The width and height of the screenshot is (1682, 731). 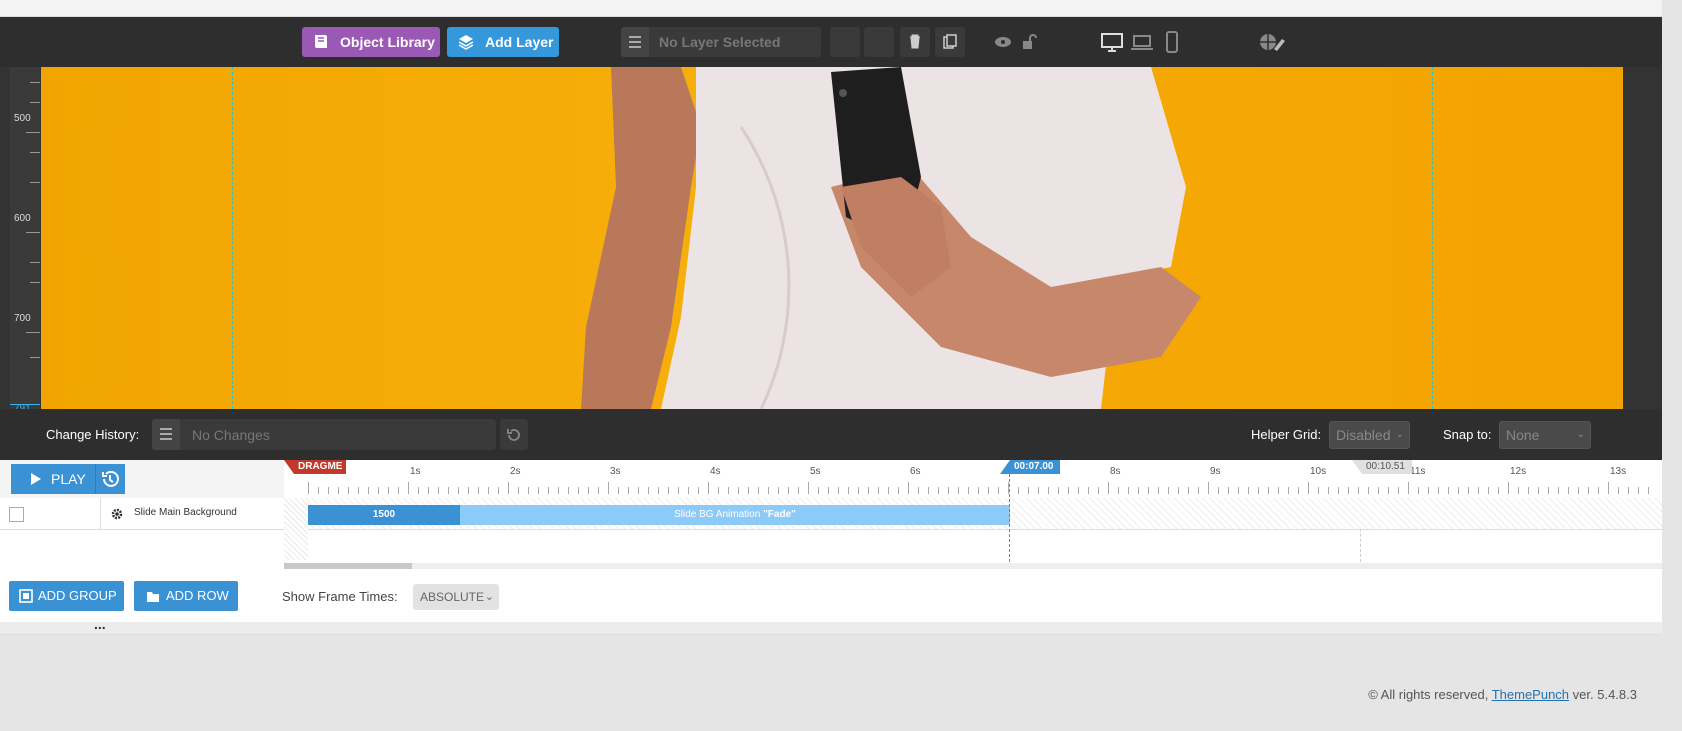 I want to click on helper-grid-select: Disabled ⌄, so click(x=1369, y=435).